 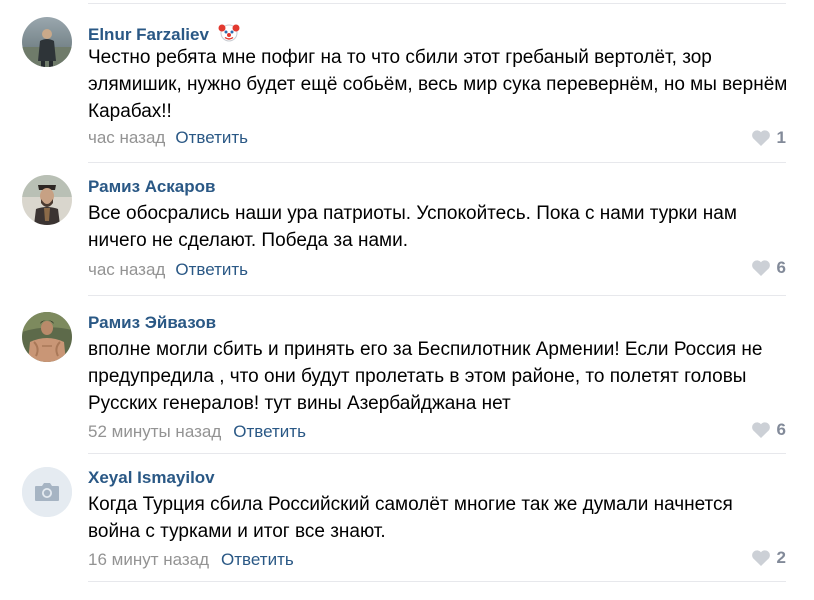 I want to click on like-count: 2, so click(x=781, y=557).